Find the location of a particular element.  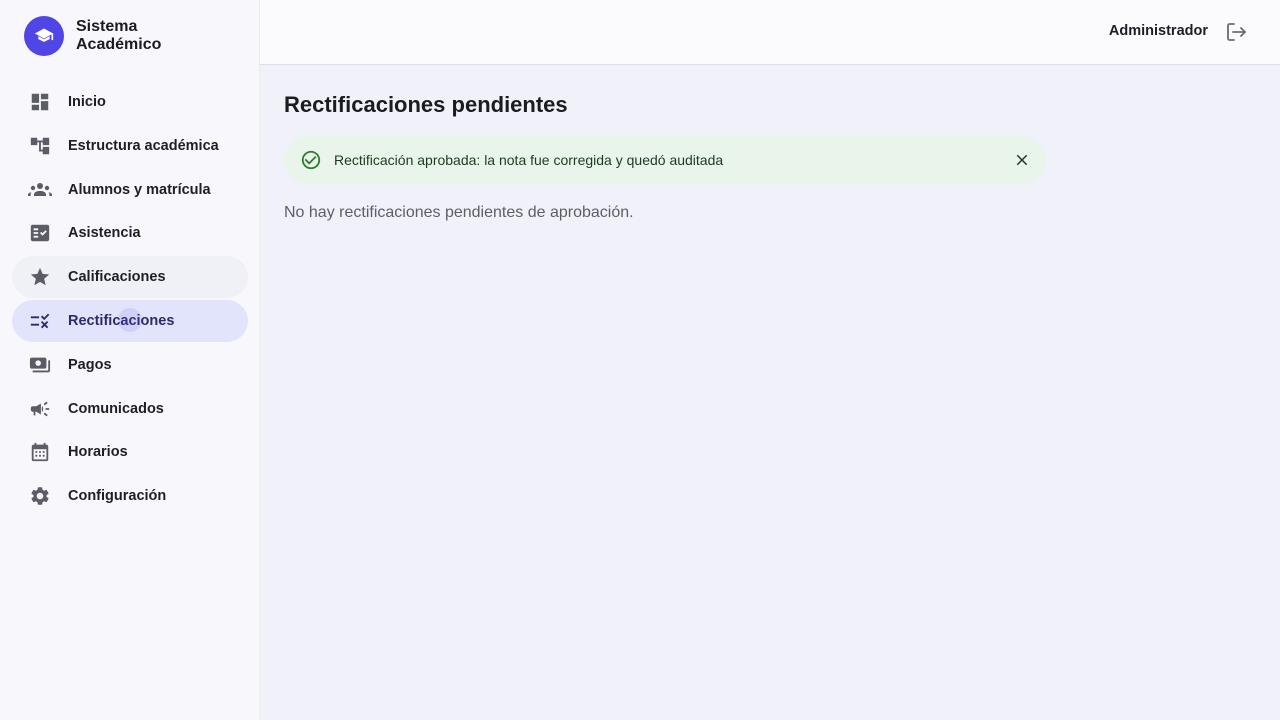

logout-icon is located at coordinates (1236, 32).